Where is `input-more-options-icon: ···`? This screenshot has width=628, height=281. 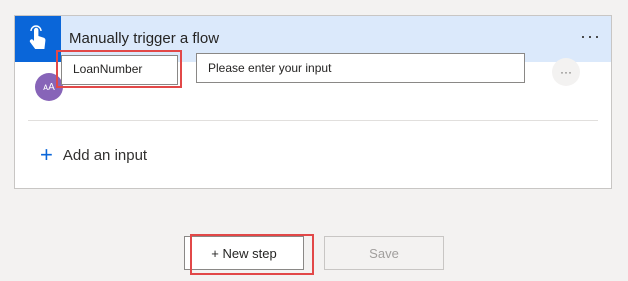
input-more-options-icon: ··· is located at coordinates (566, 72).